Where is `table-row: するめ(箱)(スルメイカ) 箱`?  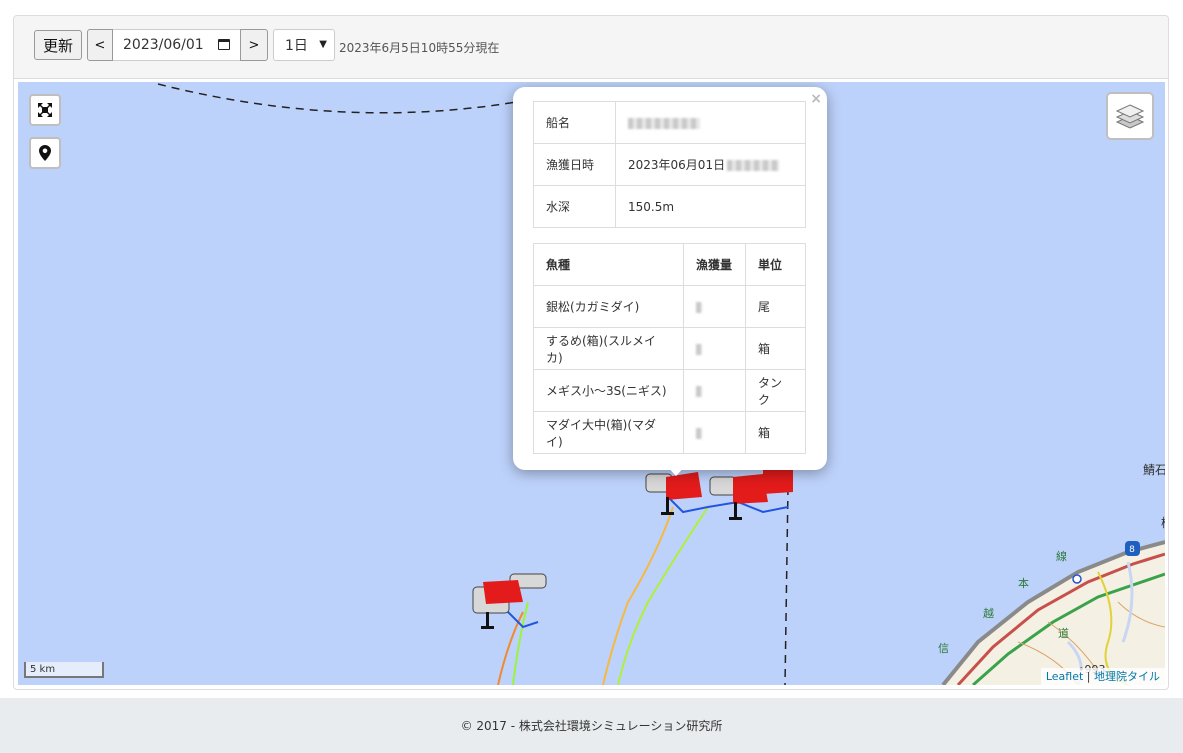
table-row: するめ(箱)(スルメイカ) 箱 is located at coordinates (669, 348).